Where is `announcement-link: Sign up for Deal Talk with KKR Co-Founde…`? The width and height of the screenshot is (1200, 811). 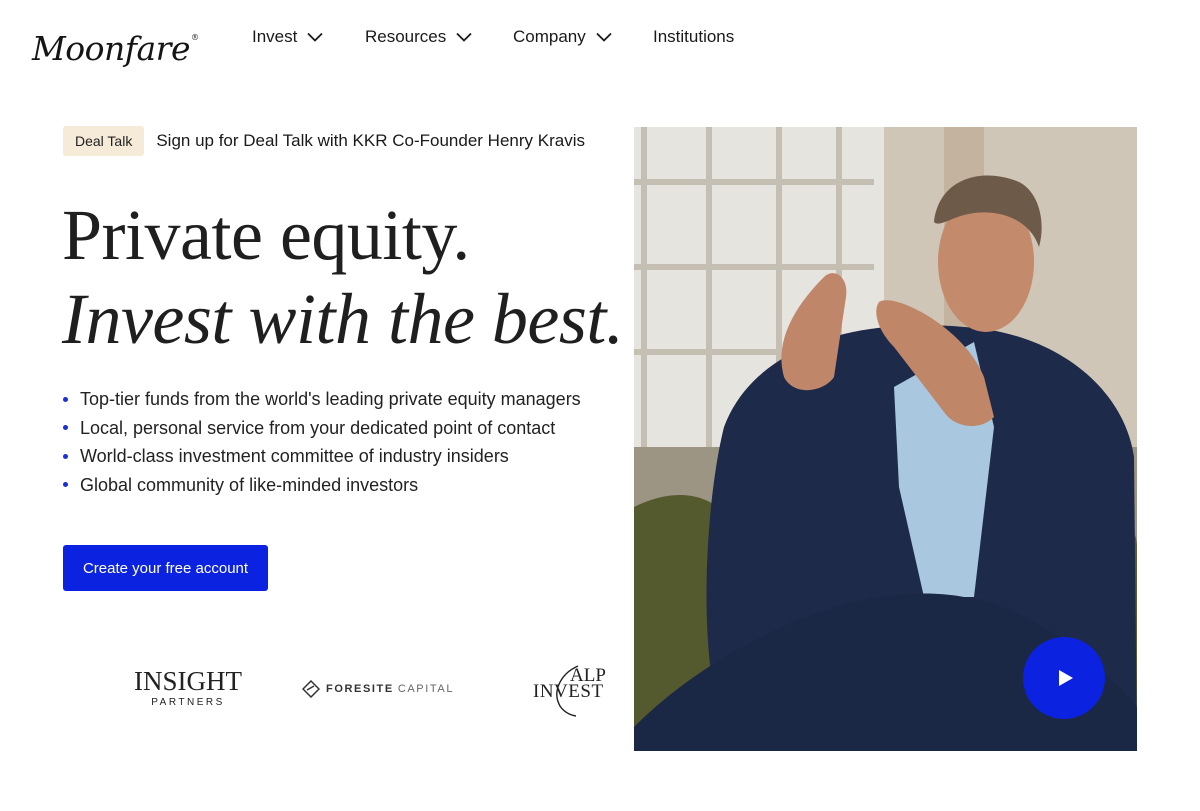
announcement-link: Sign up for Deal Talk with KKR Co-Founde… is located at coordinates (370, 141).